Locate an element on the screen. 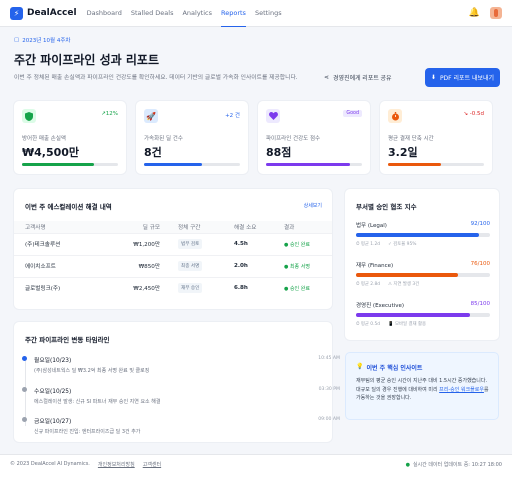  department-meta: ⏱ 평균 2.8d is located at coordinates (368, 284).